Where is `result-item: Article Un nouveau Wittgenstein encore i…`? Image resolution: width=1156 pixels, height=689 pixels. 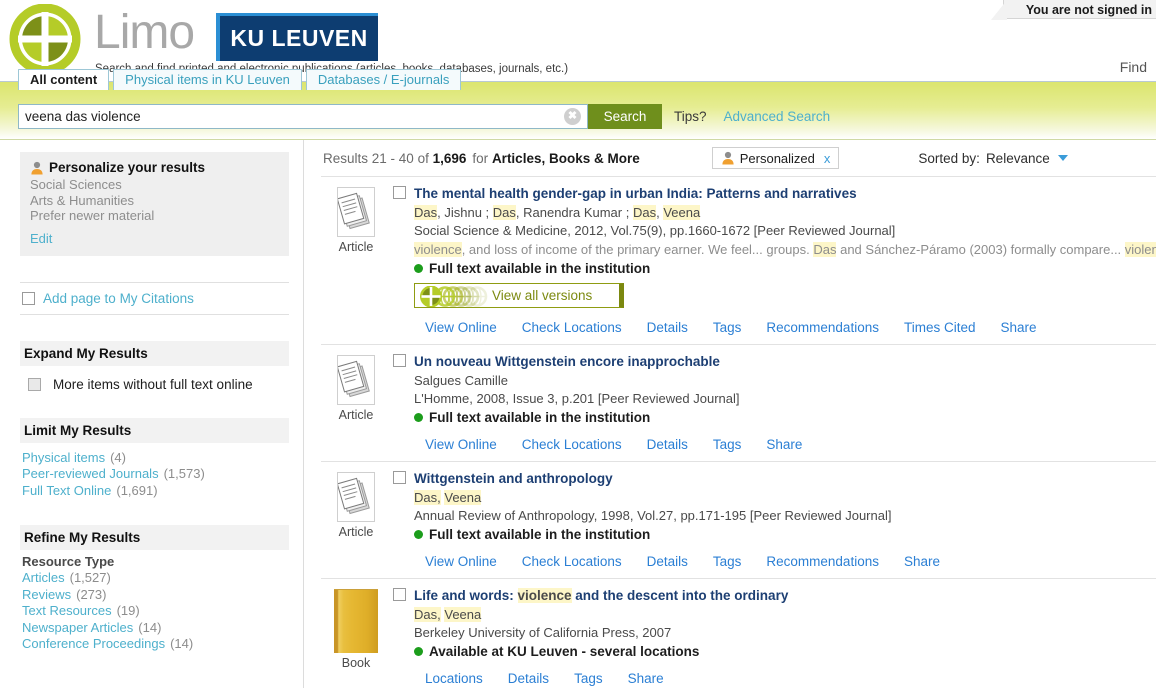 result-item: Article Un nouveau Wittgenstein encore i… is located at coordinates (738, 402).